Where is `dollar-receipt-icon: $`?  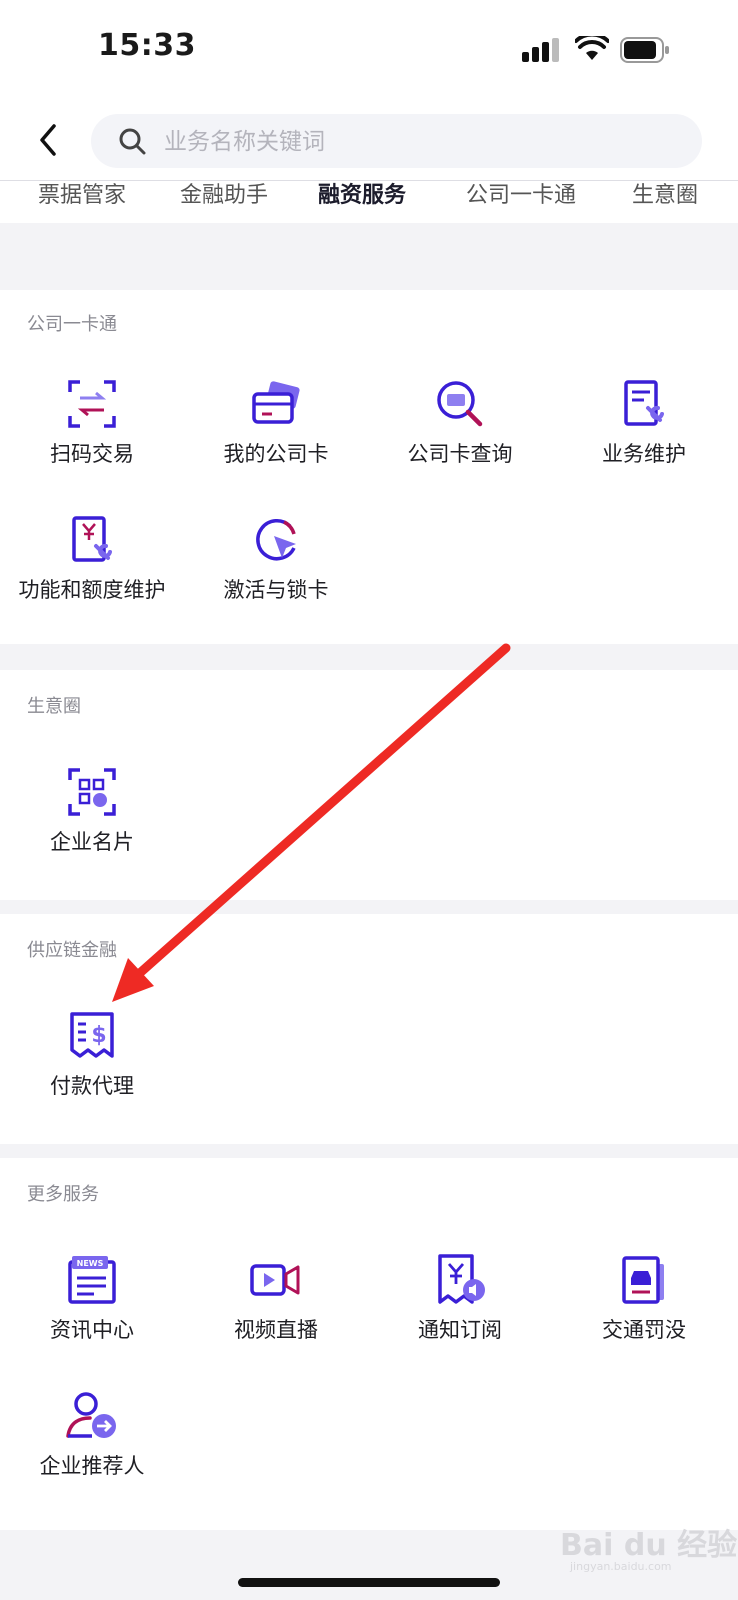
dollar-receipt-icon: $ is located at coordinates (92, 1035).